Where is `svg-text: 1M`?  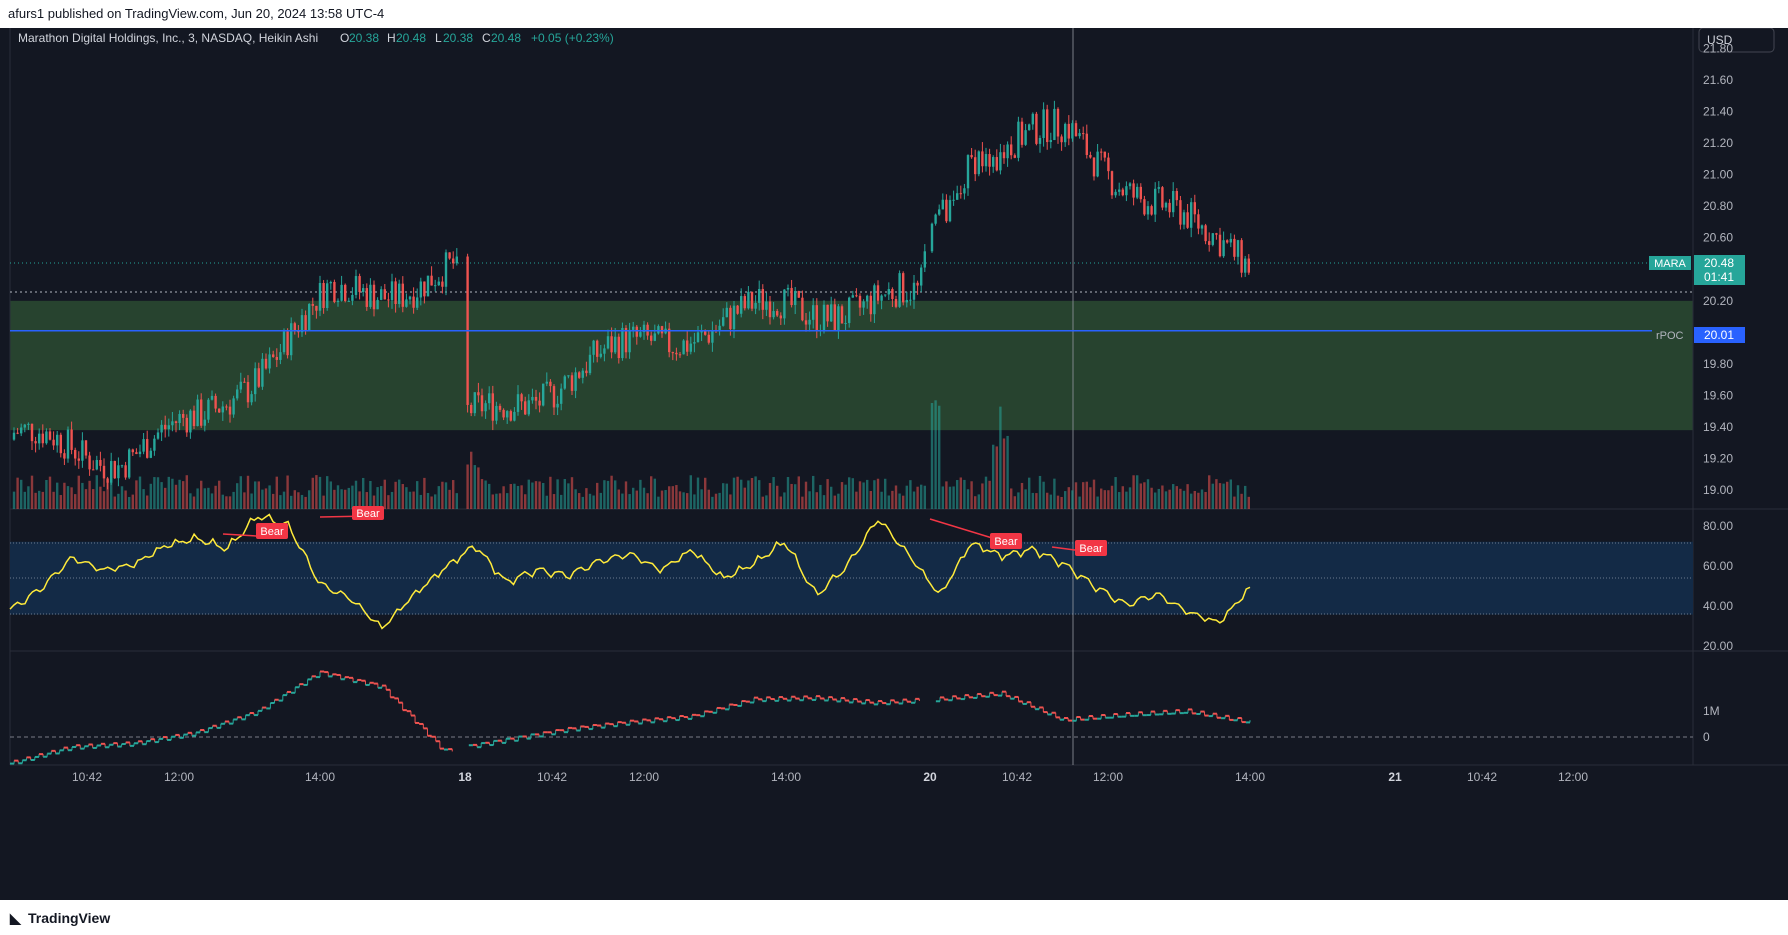
svg-text: 1M is located at coordinates (1711, 711).